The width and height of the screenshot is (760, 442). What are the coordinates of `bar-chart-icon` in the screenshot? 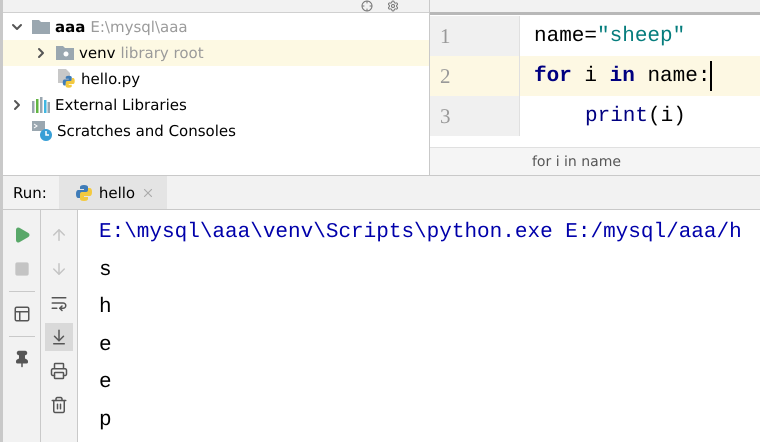 It's located at (41, 105).